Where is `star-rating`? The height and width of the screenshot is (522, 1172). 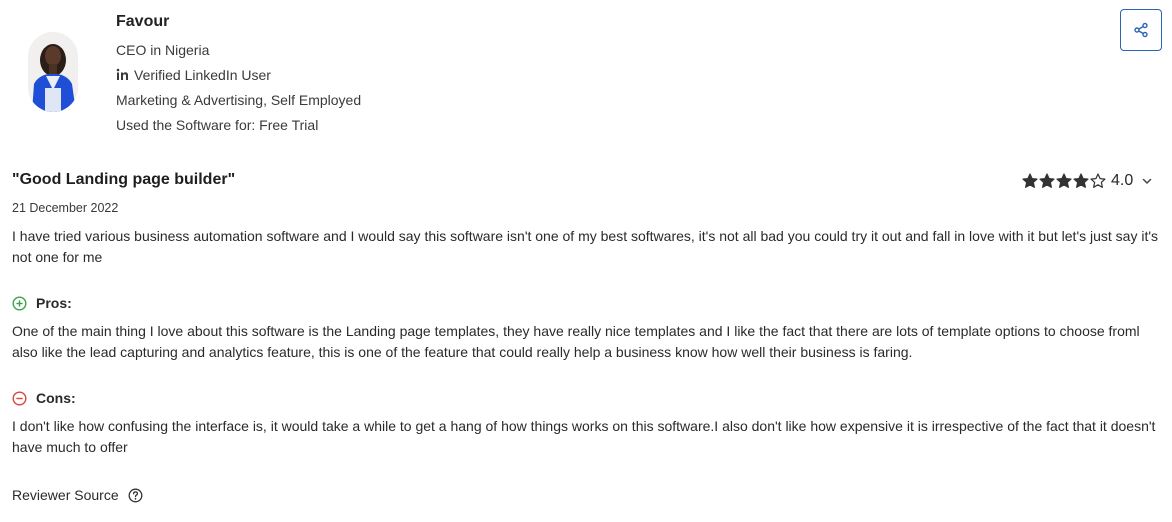 star-rating is located at coordinates (1064, 181).